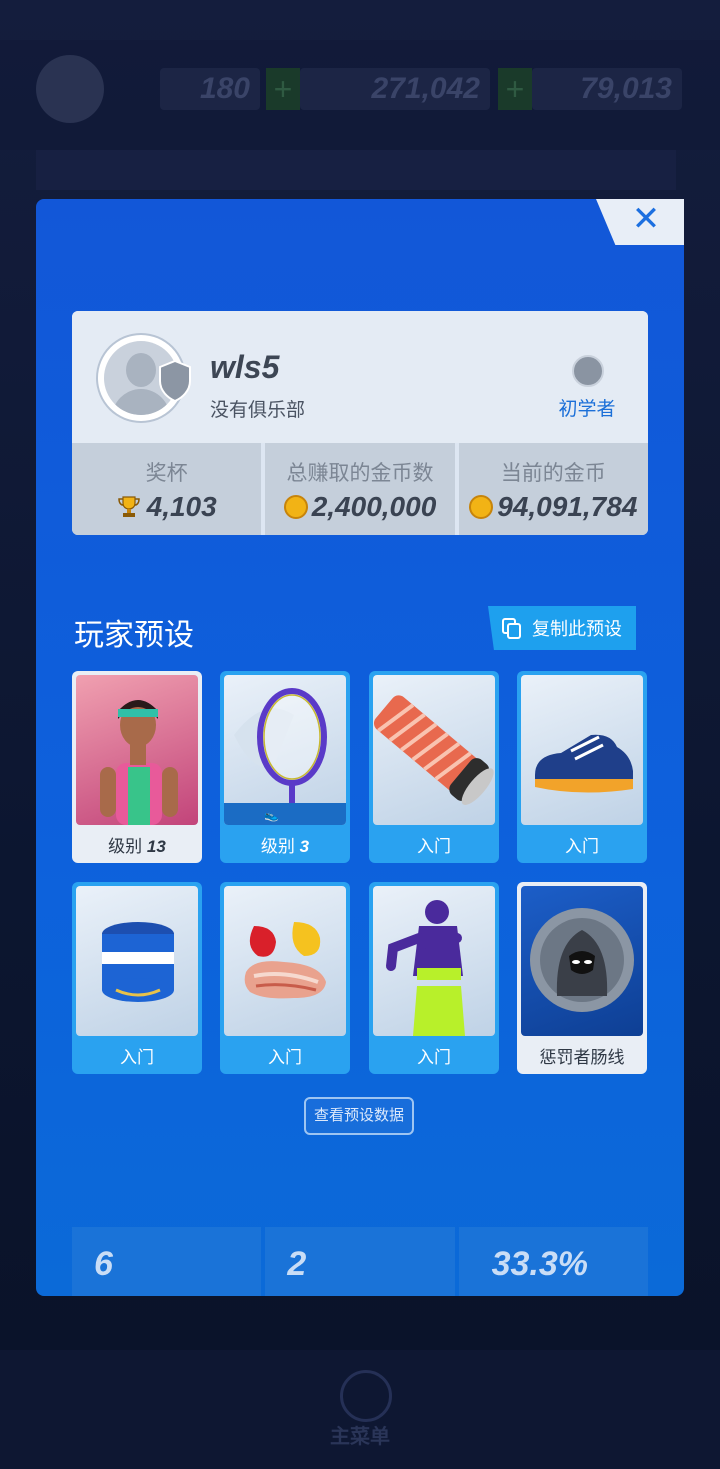 This screenshot has height=1469, width=720. I want to click on matches-won: 2, so click(360, 1261).